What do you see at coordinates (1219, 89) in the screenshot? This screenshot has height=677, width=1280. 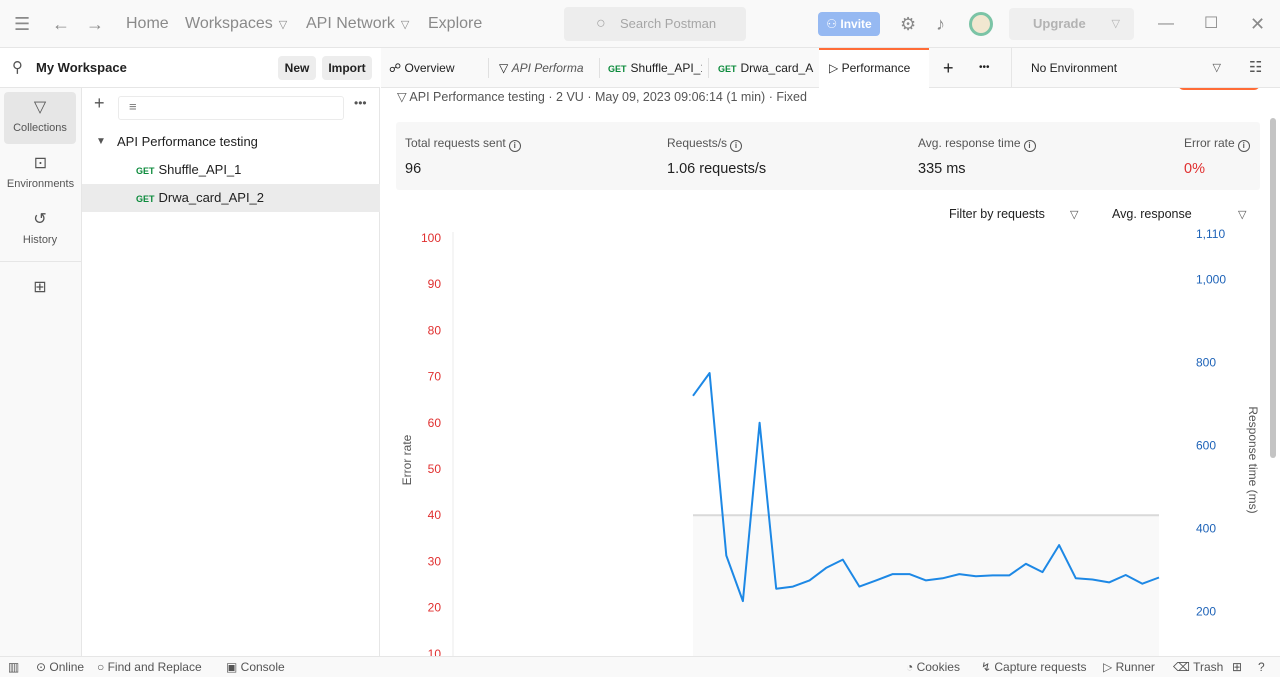 I see `run-again-button-edge` at bounding box center [1219, 89].